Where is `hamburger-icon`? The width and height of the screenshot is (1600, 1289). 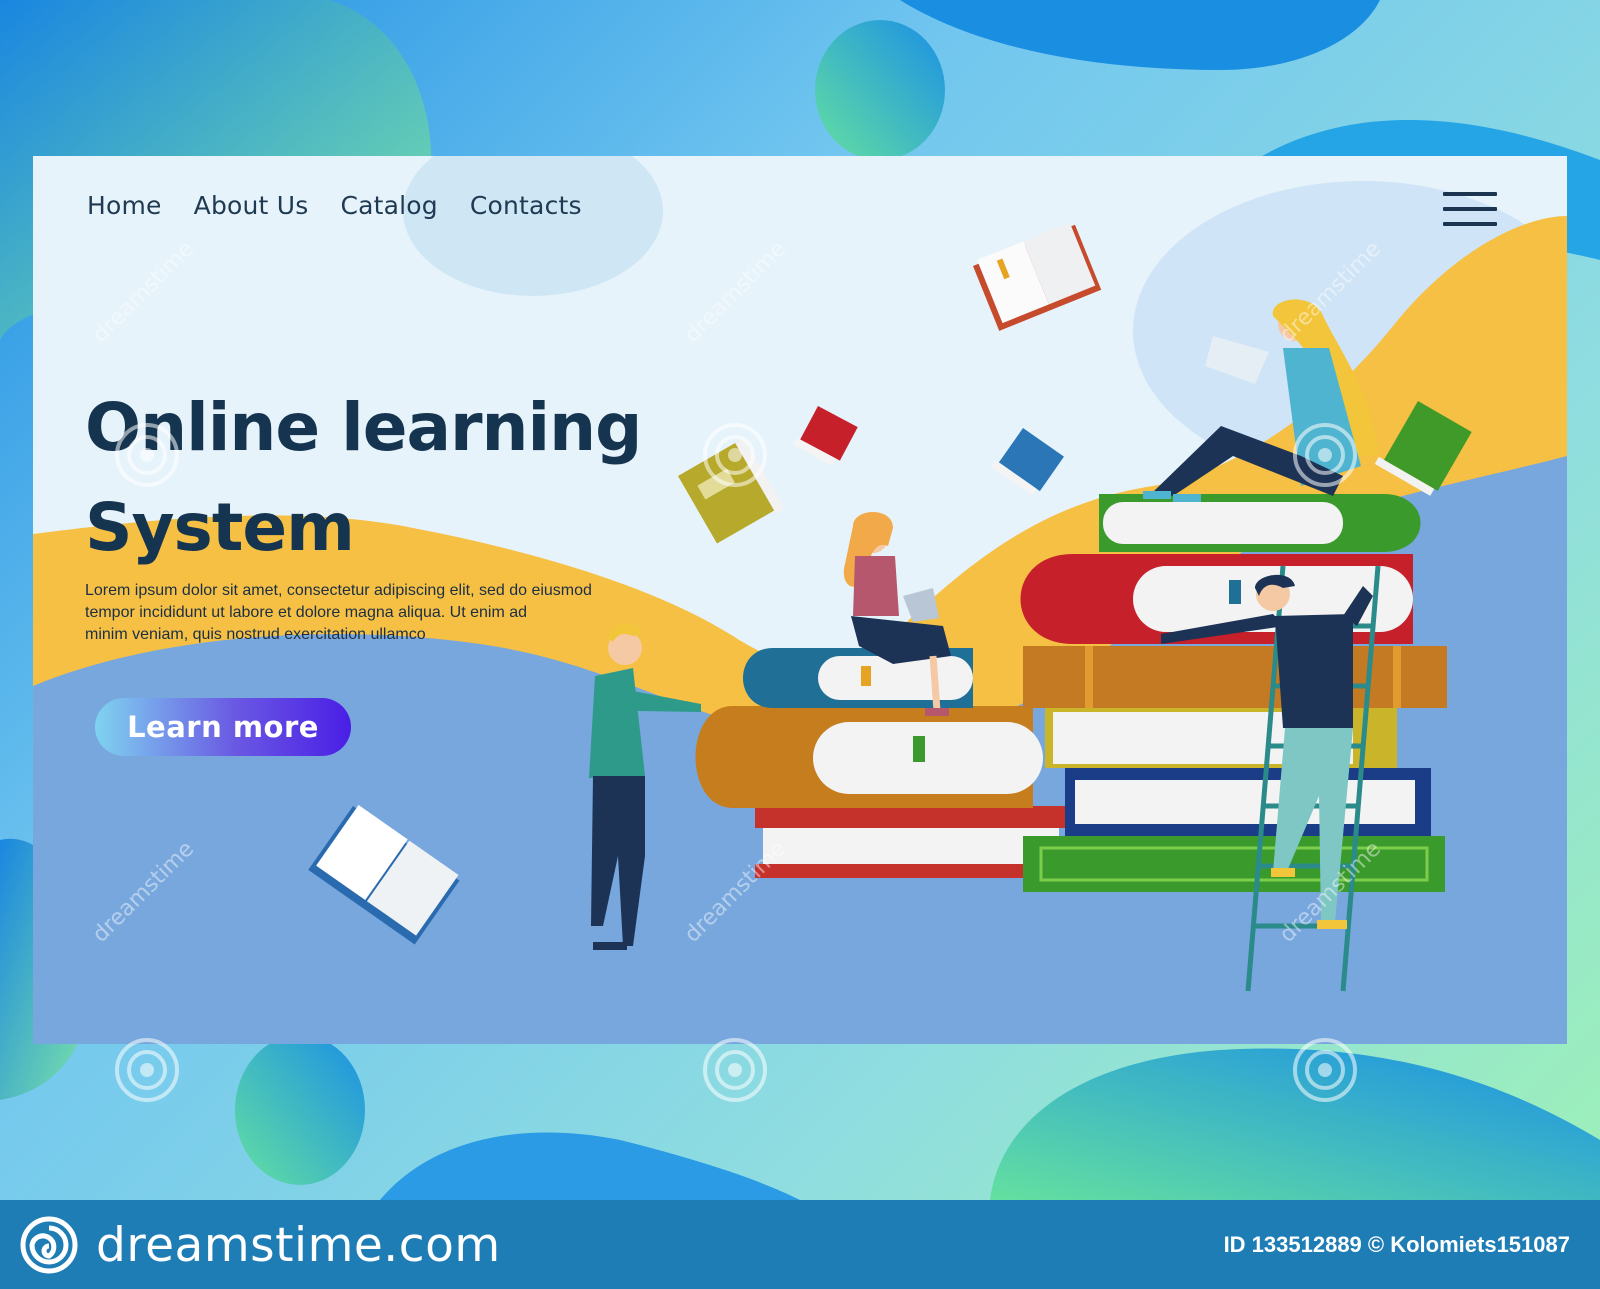 hamburger-icon is located at coordinates (1470, 209).